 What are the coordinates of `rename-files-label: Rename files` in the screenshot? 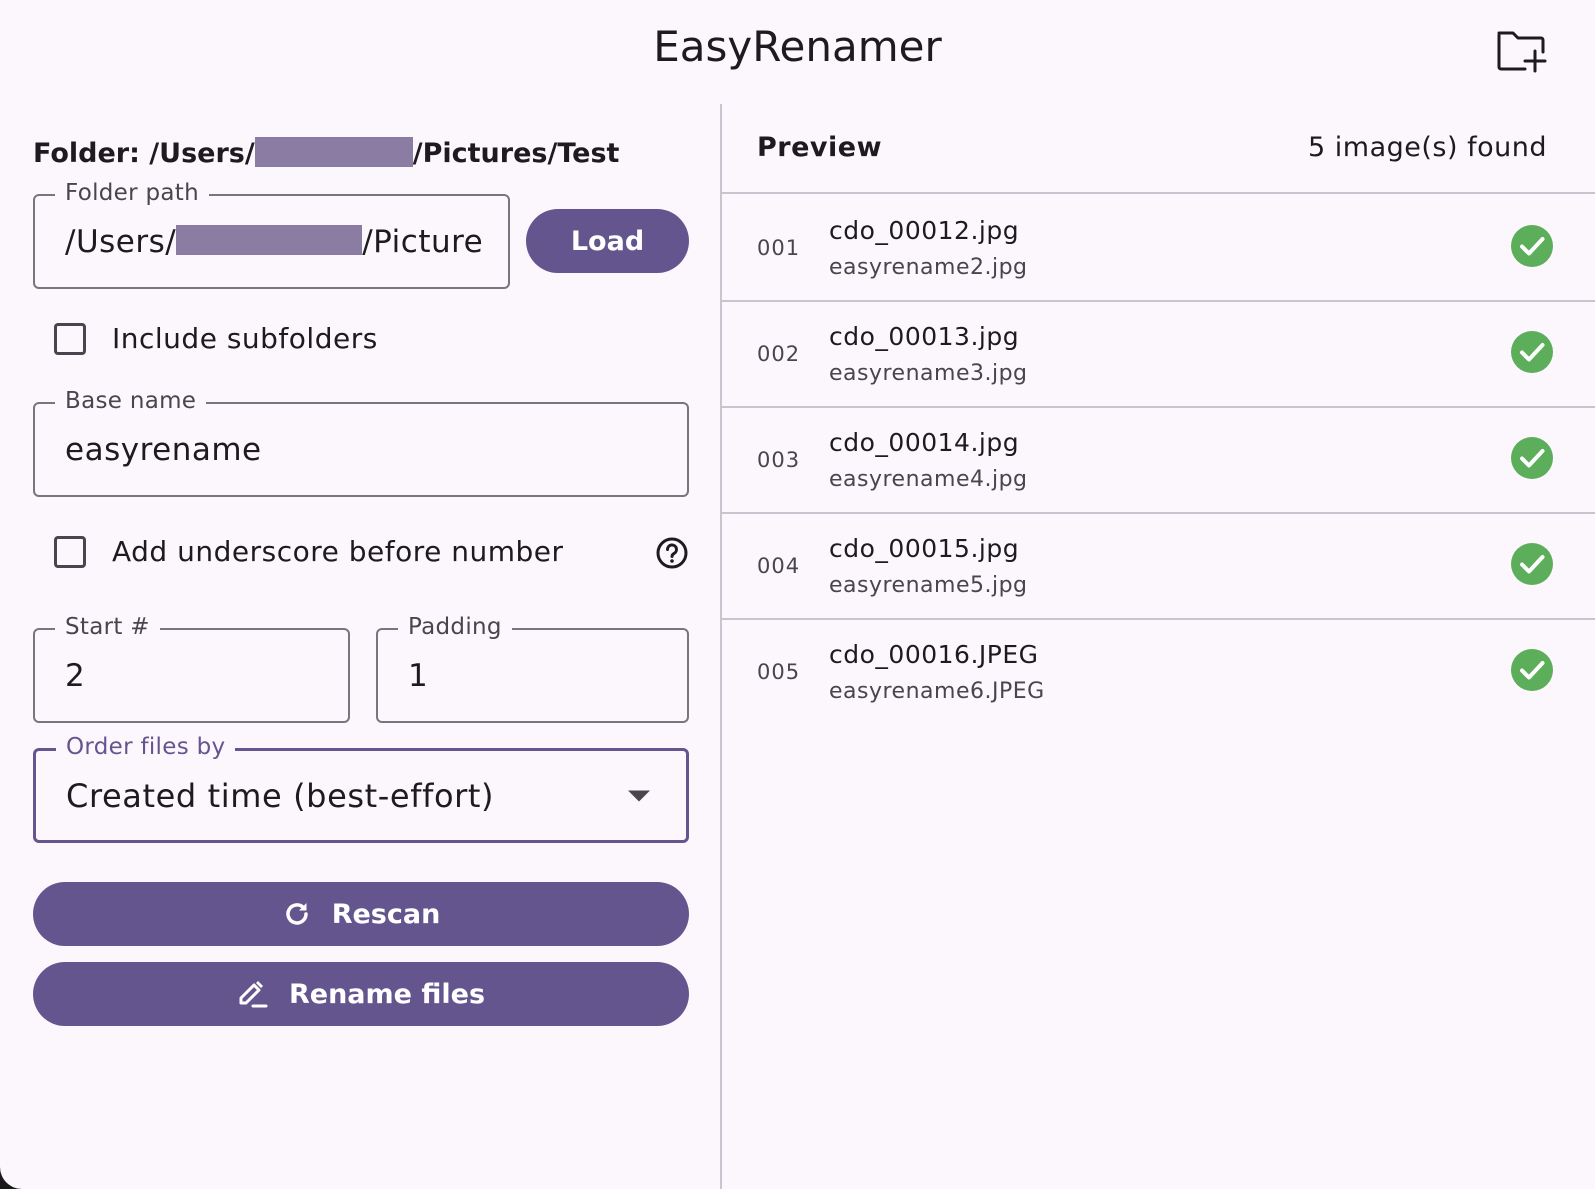 It's located at (387, 994).